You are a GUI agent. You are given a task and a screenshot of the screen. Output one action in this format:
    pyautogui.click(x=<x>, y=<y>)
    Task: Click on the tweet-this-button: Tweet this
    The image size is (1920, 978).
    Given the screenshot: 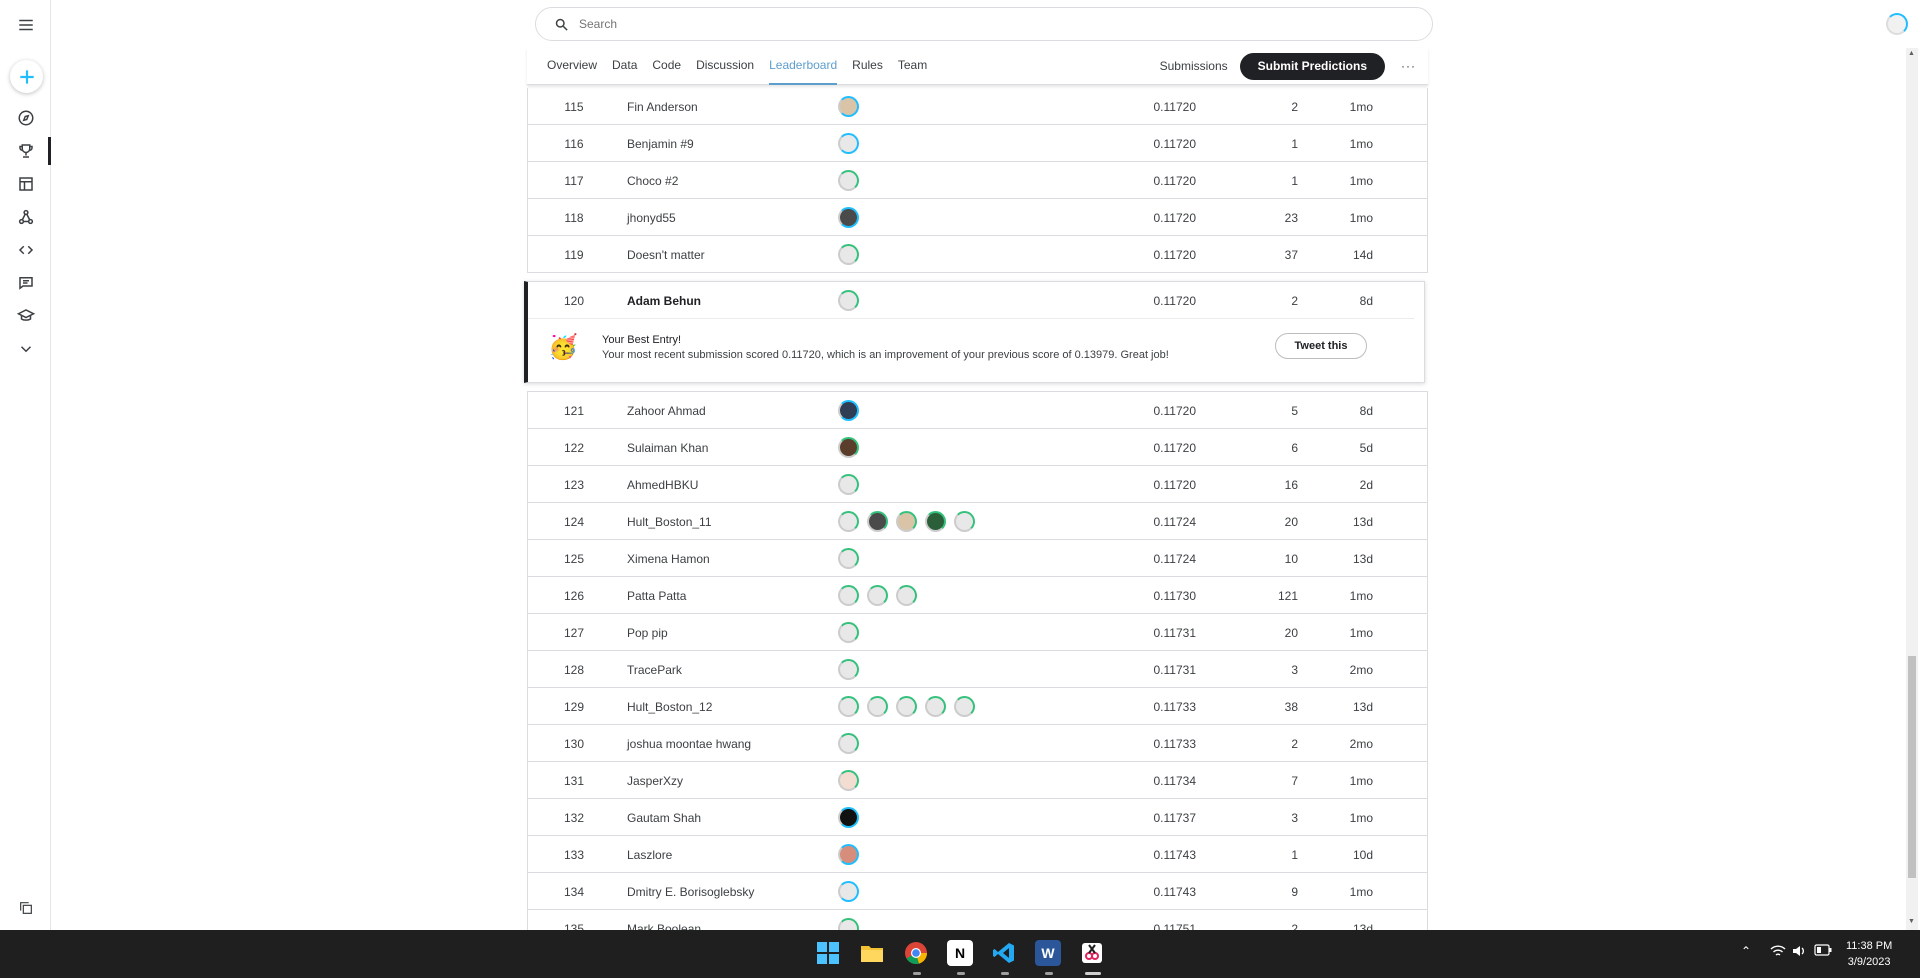 What is the action you would take?
    pyautogui.click(x=1321, y=346)
    